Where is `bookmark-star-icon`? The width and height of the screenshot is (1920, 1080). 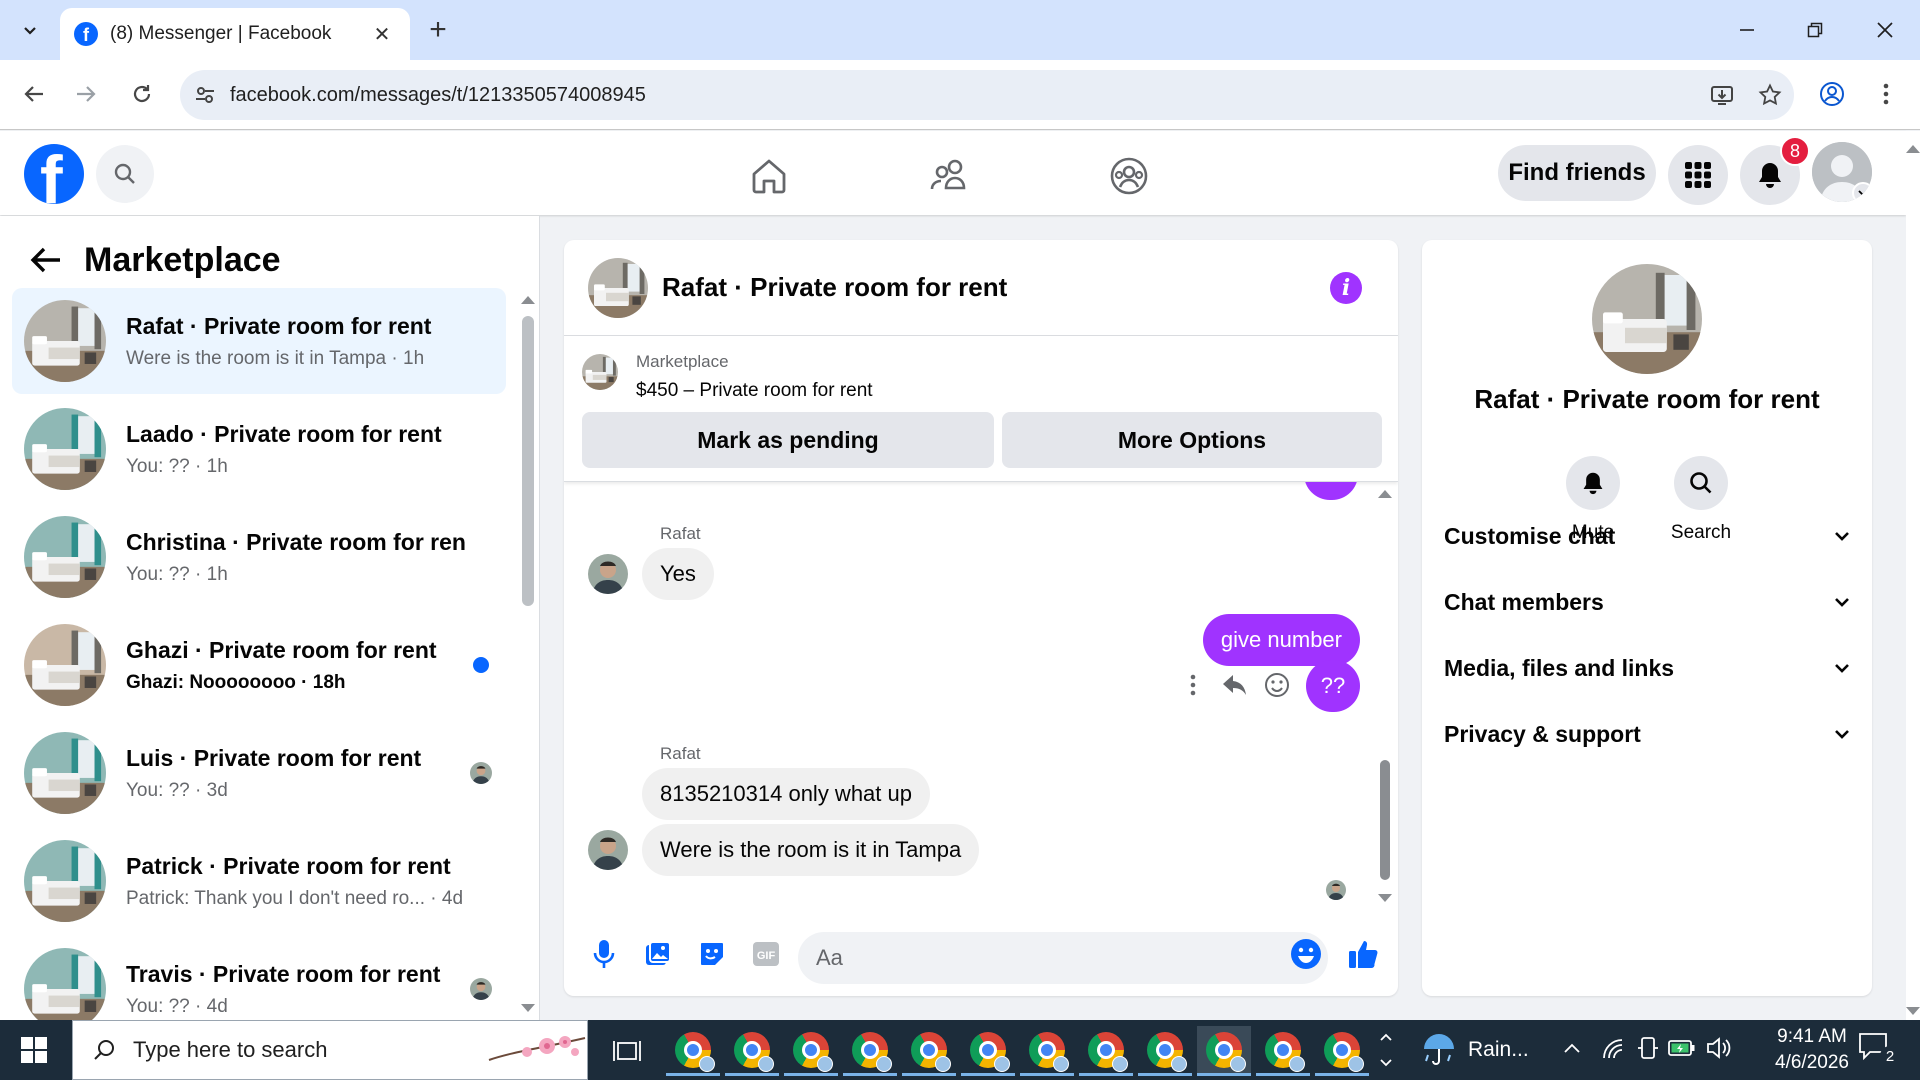 bookmark-star-icon is located at coordinates (1770, 95).